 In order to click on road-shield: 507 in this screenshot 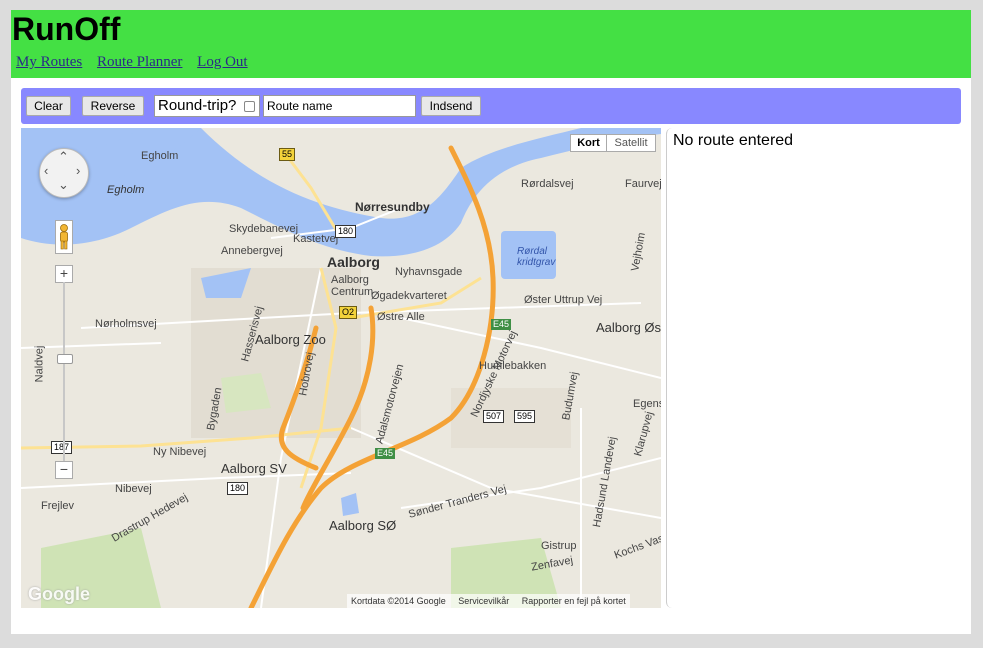, I will do `click(494, 416)`.